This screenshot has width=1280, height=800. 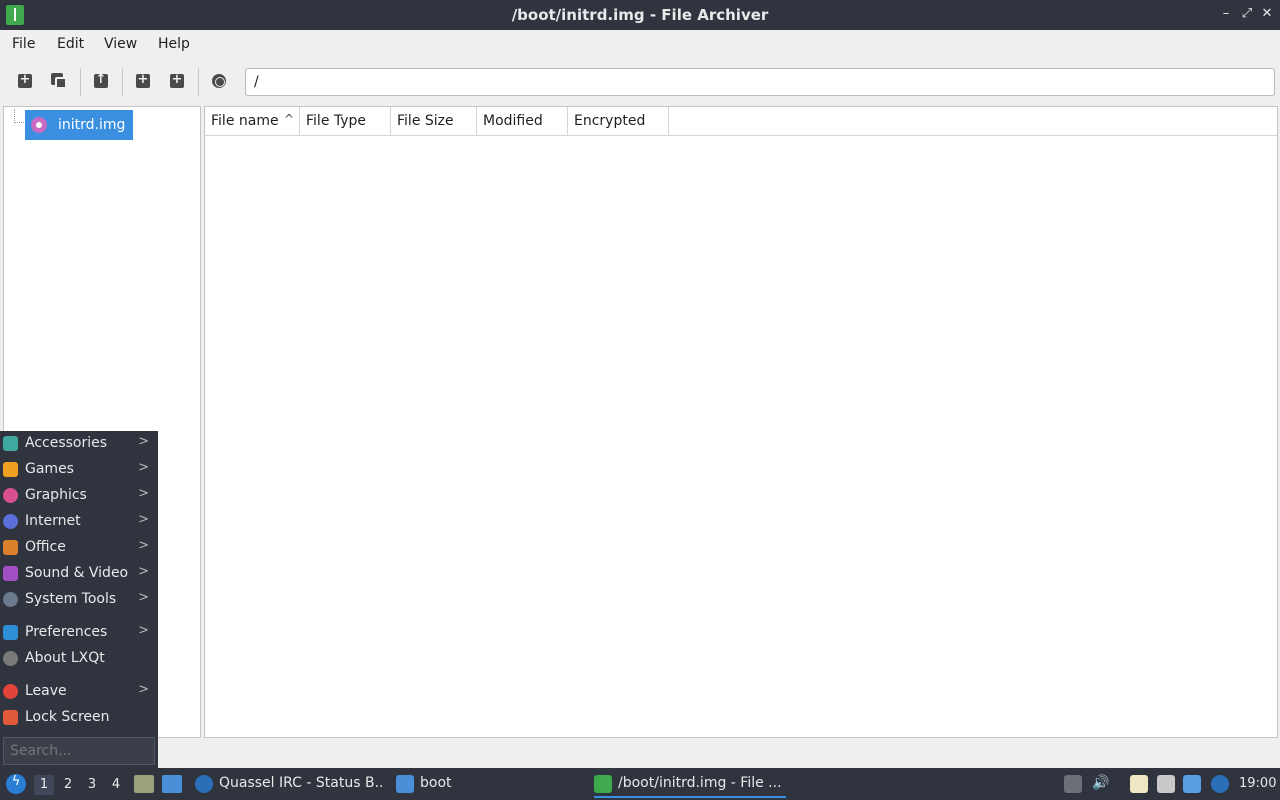 What do you see at coordinates (245, 121) in the screenshot?
I see `column-label: File name` at bounding box center [245, 121].